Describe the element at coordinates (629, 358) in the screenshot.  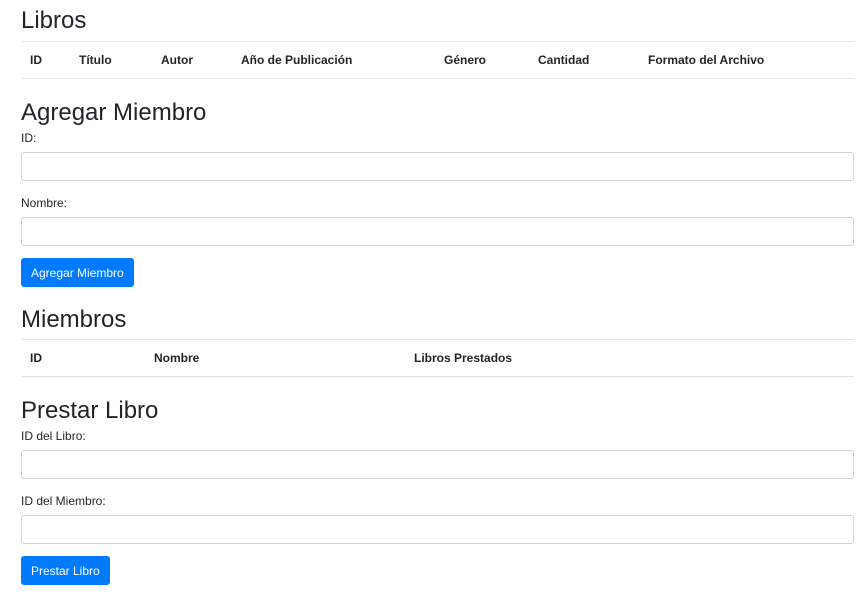
I see `members-col-borrowed: Libros Prestados` at that location.